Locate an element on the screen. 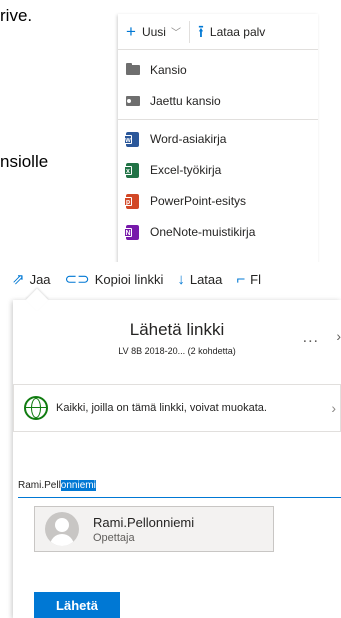 The image size is (341, 618). command-bar: + Uusi ﹀ ⭱ Lataa palv is located at coordinates (218, 32).